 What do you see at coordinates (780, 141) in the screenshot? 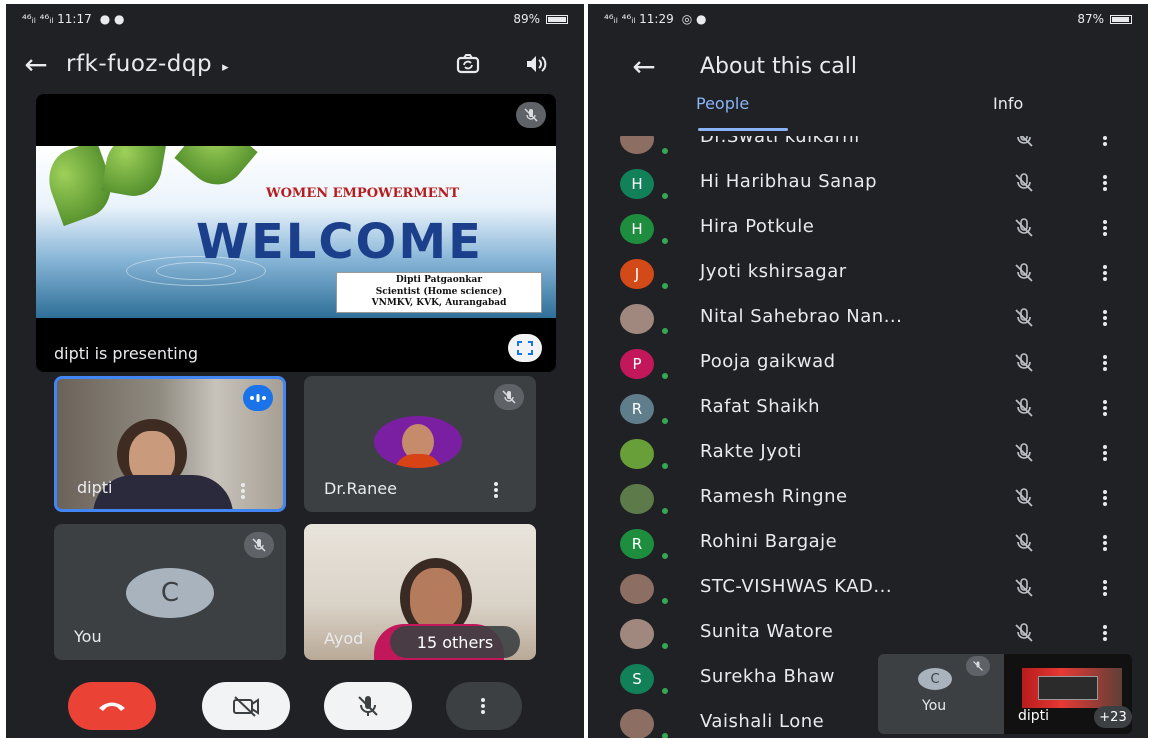
I see `participant-name: Dr.Swati kulkarni` at bounding box center [780, 141].